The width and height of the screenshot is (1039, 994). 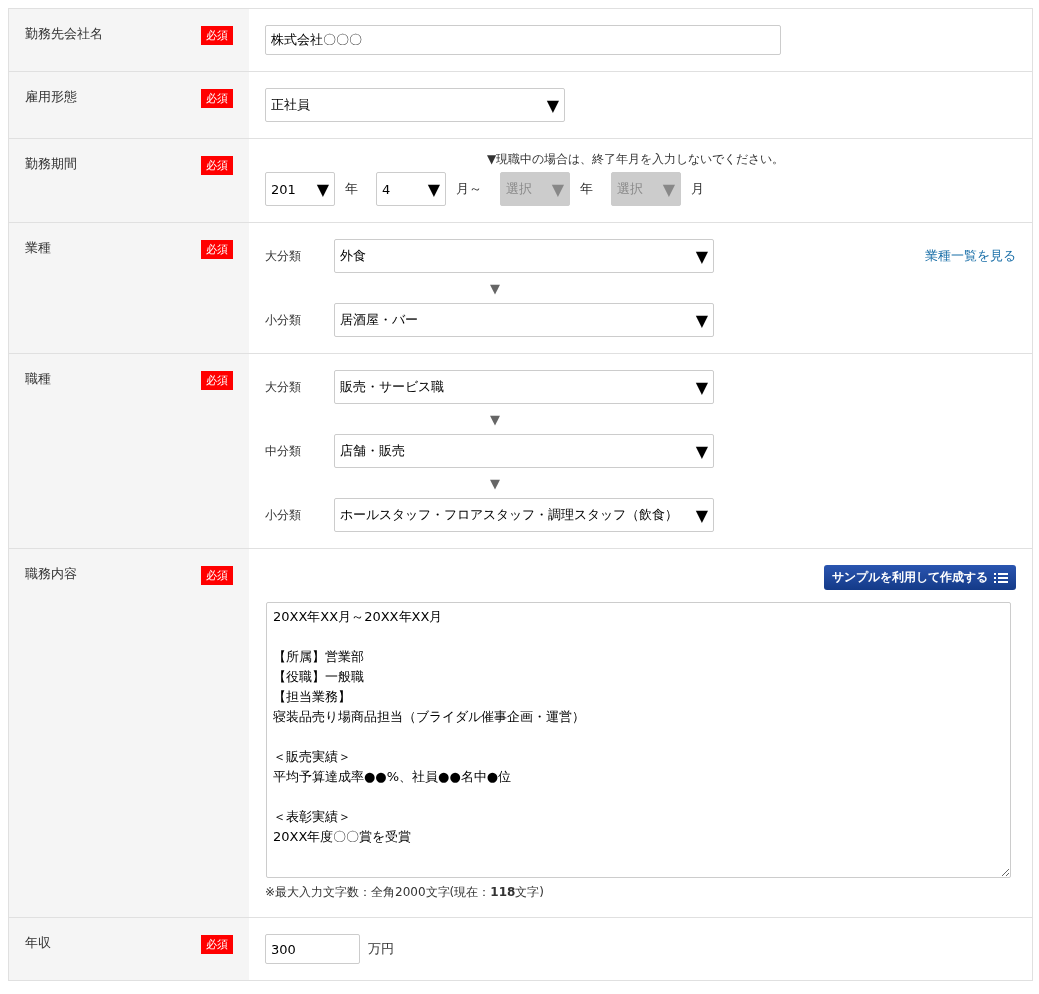 I want to click on dropdown: 外食 ▼, so click(x=524, y=256).